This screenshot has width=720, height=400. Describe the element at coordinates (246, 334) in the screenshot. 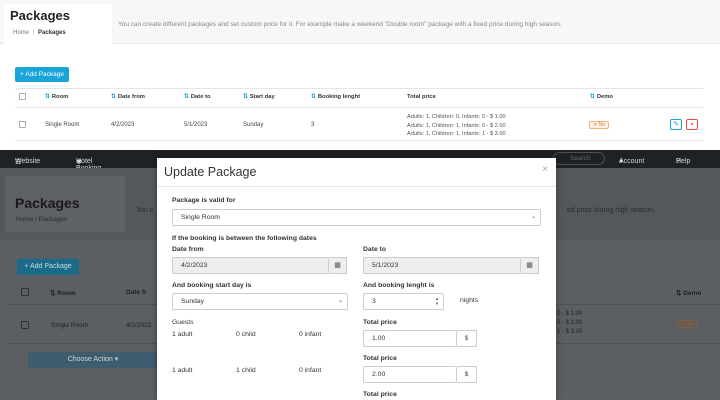

I see `guest-child: 0 child` at that location.